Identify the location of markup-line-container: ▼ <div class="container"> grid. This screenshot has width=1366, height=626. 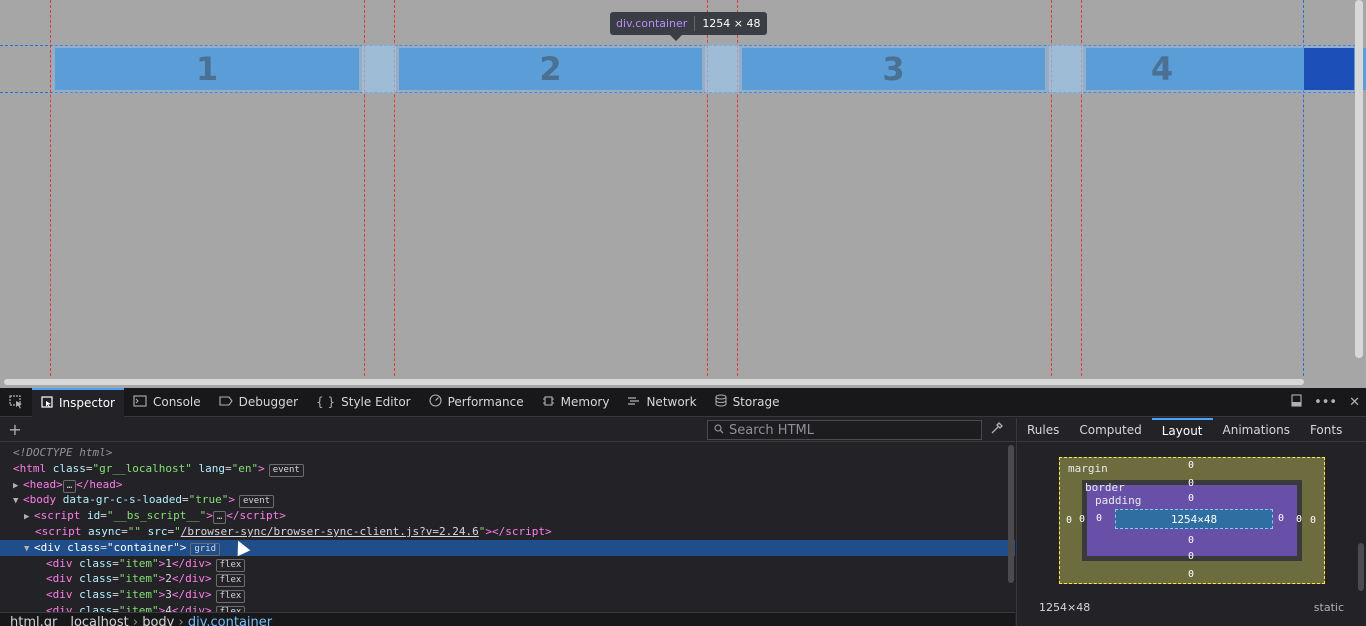
(507, 547).